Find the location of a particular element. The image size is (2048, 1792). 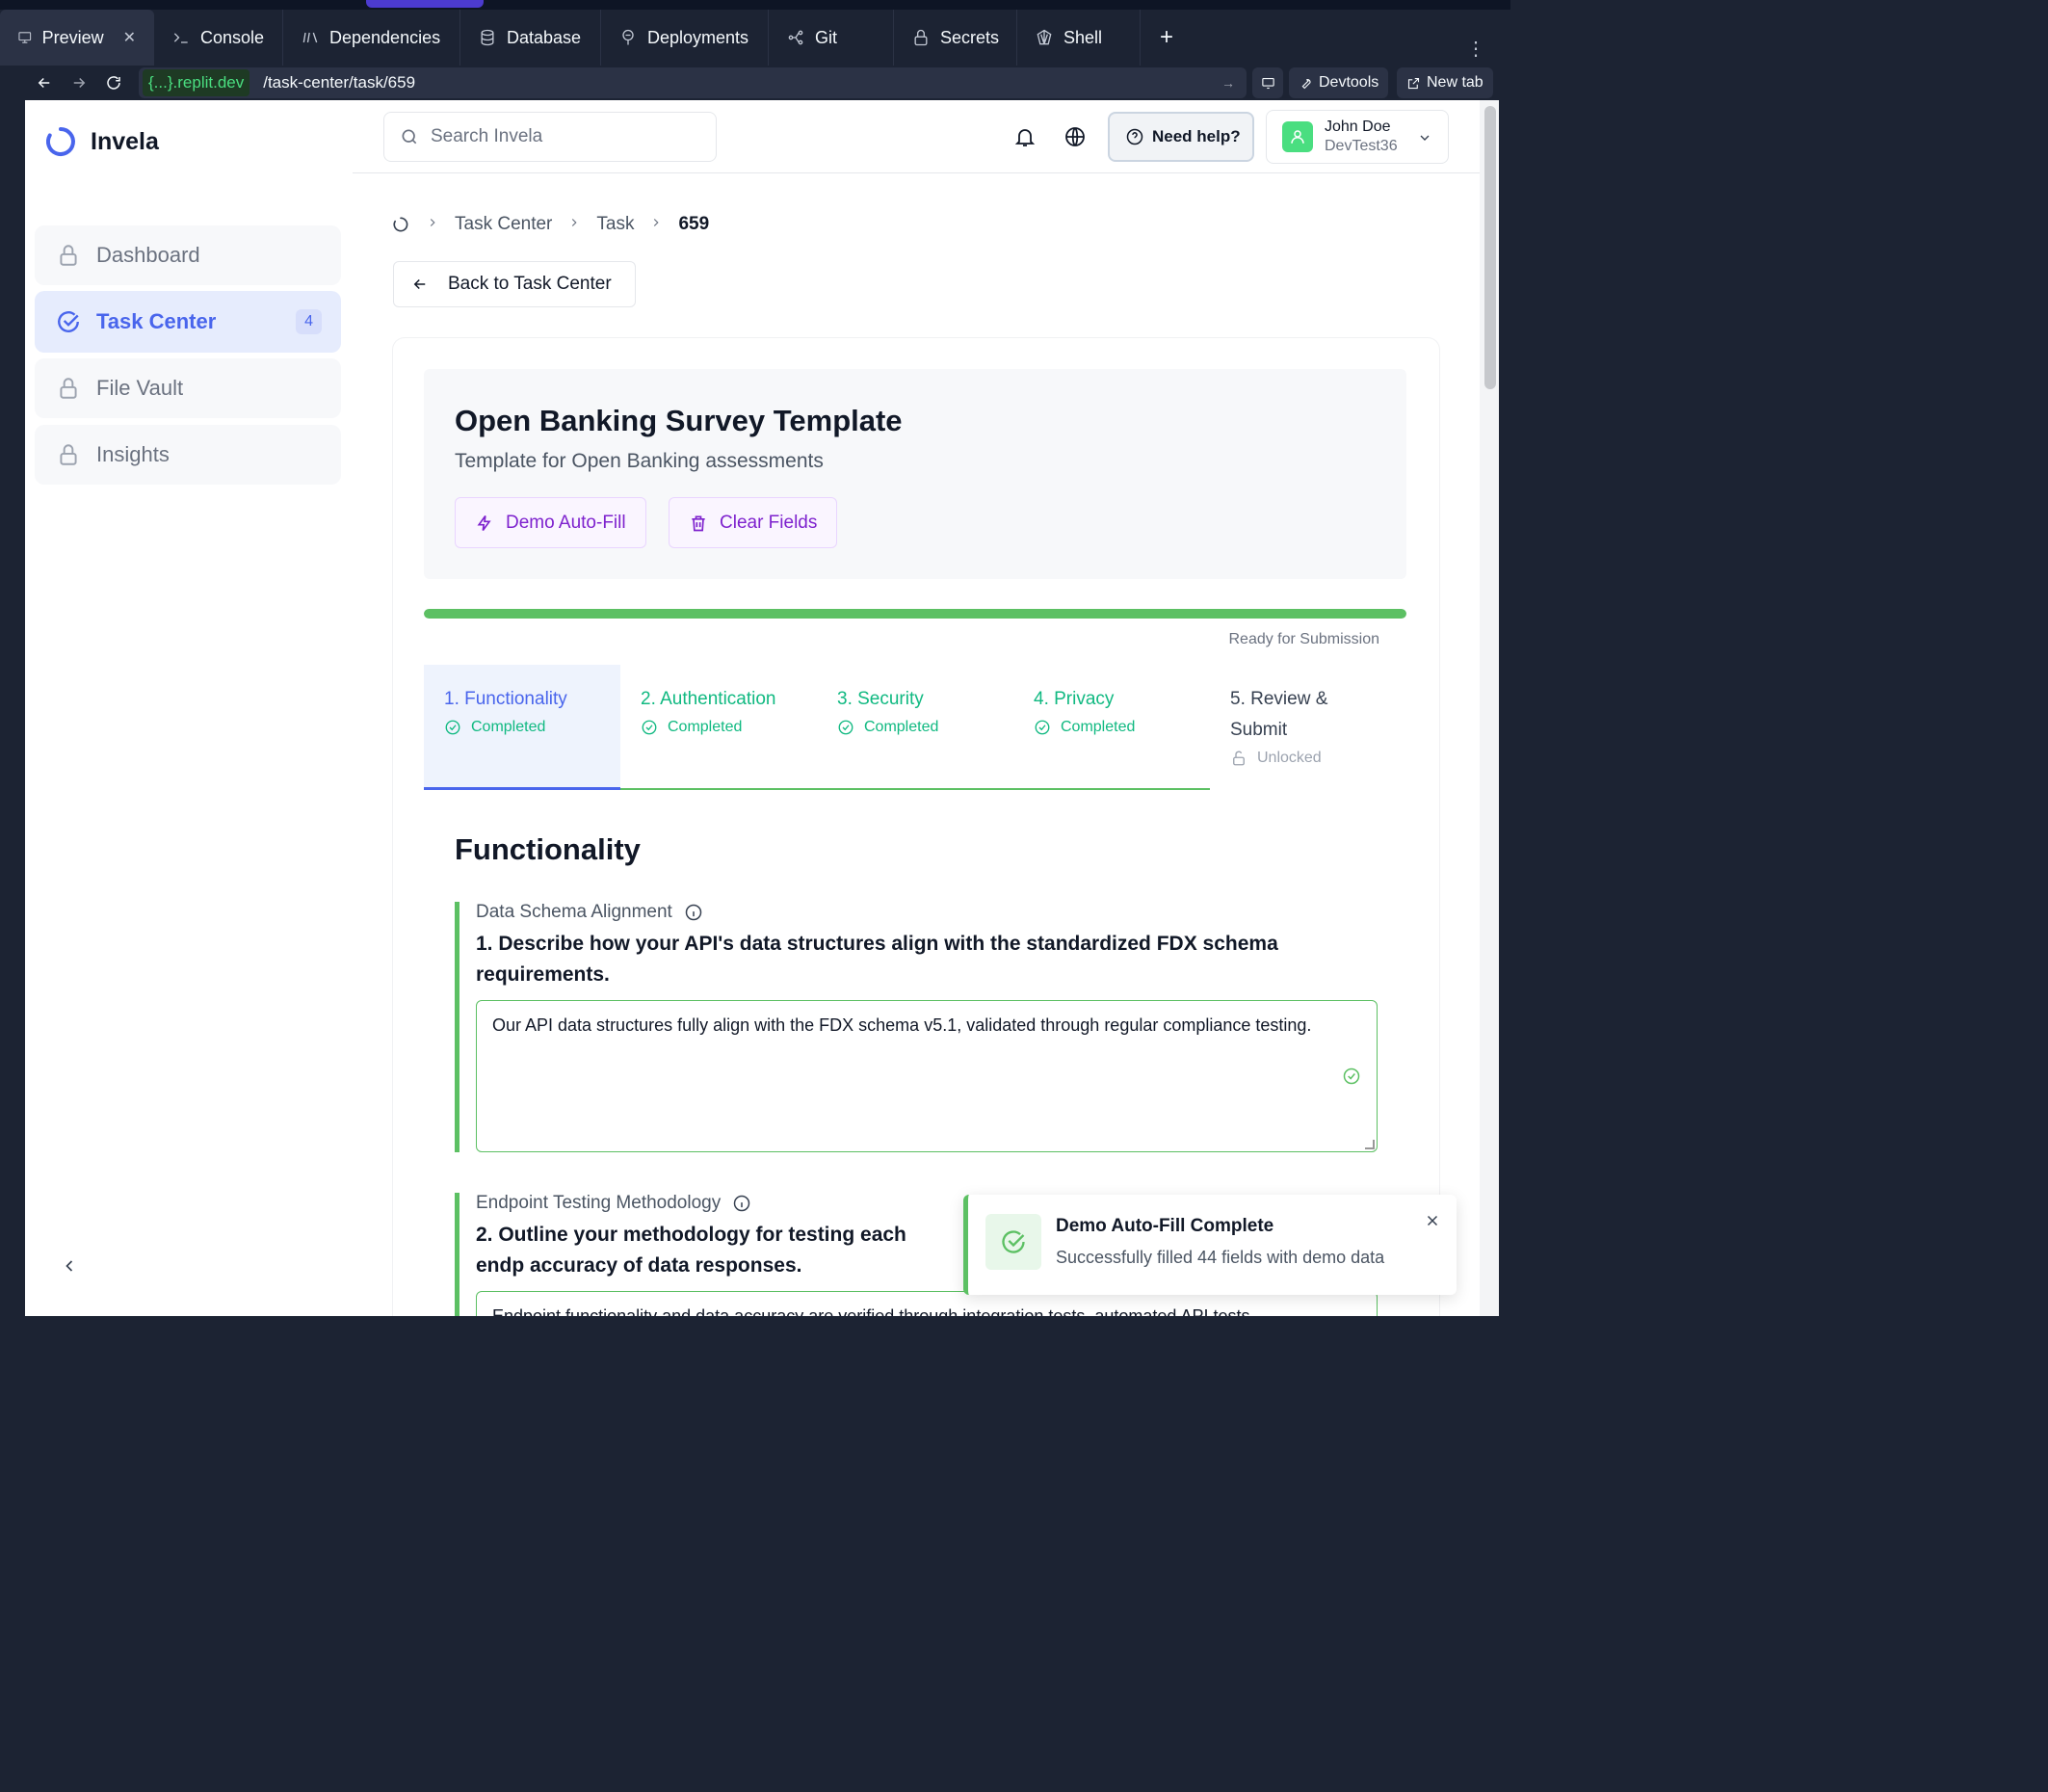

collapse-sidebar-button is located at coordinates (69, 1268).